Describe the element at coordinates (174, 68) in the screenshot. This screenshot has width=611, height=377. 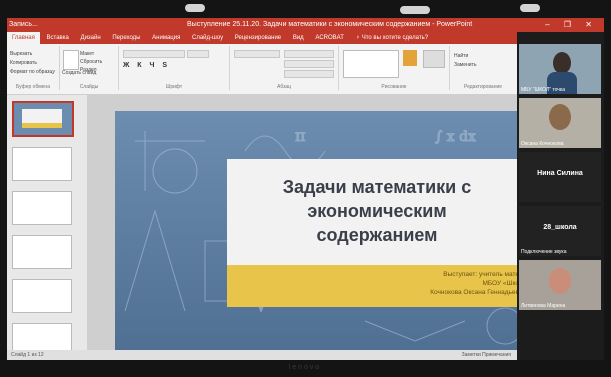
I see `group-font: Ж К Ч S Шрифт` at that location.